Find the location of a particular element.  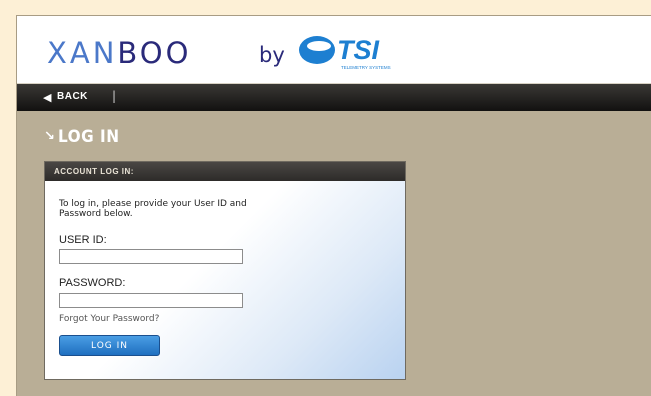

page-title: LOG IN is located at coordinates (89, 137).